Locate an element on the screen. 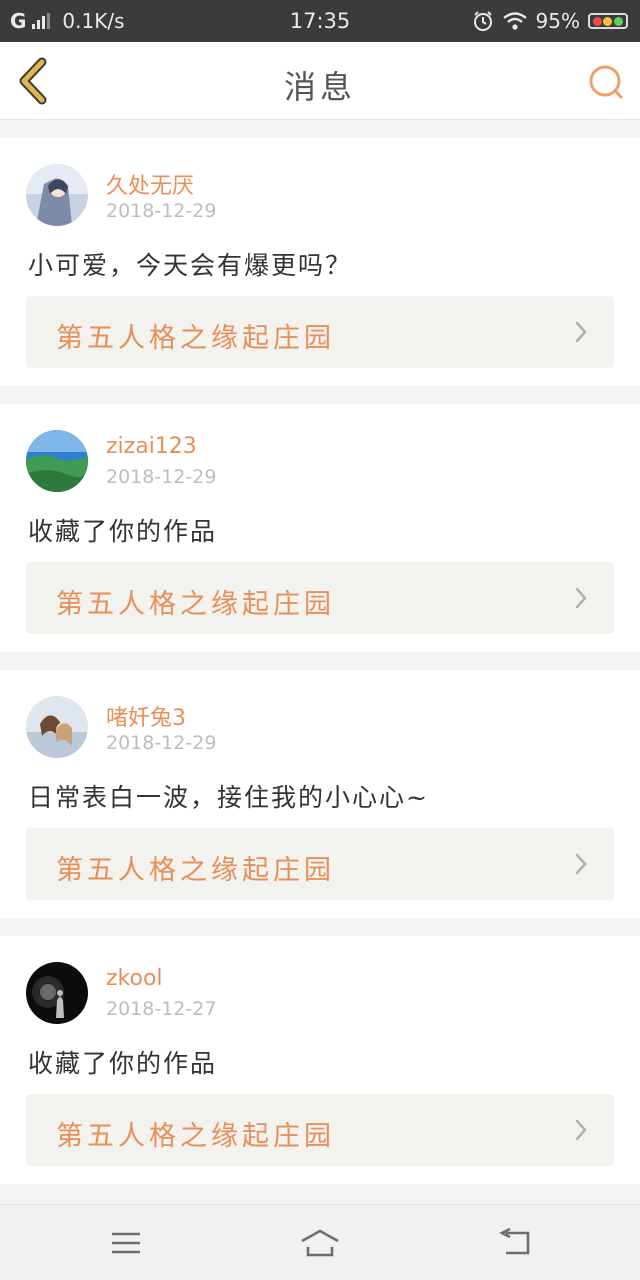 The height and width of the screenshot is (1280, 640). home-icon is located at coordinates (320, 1243).